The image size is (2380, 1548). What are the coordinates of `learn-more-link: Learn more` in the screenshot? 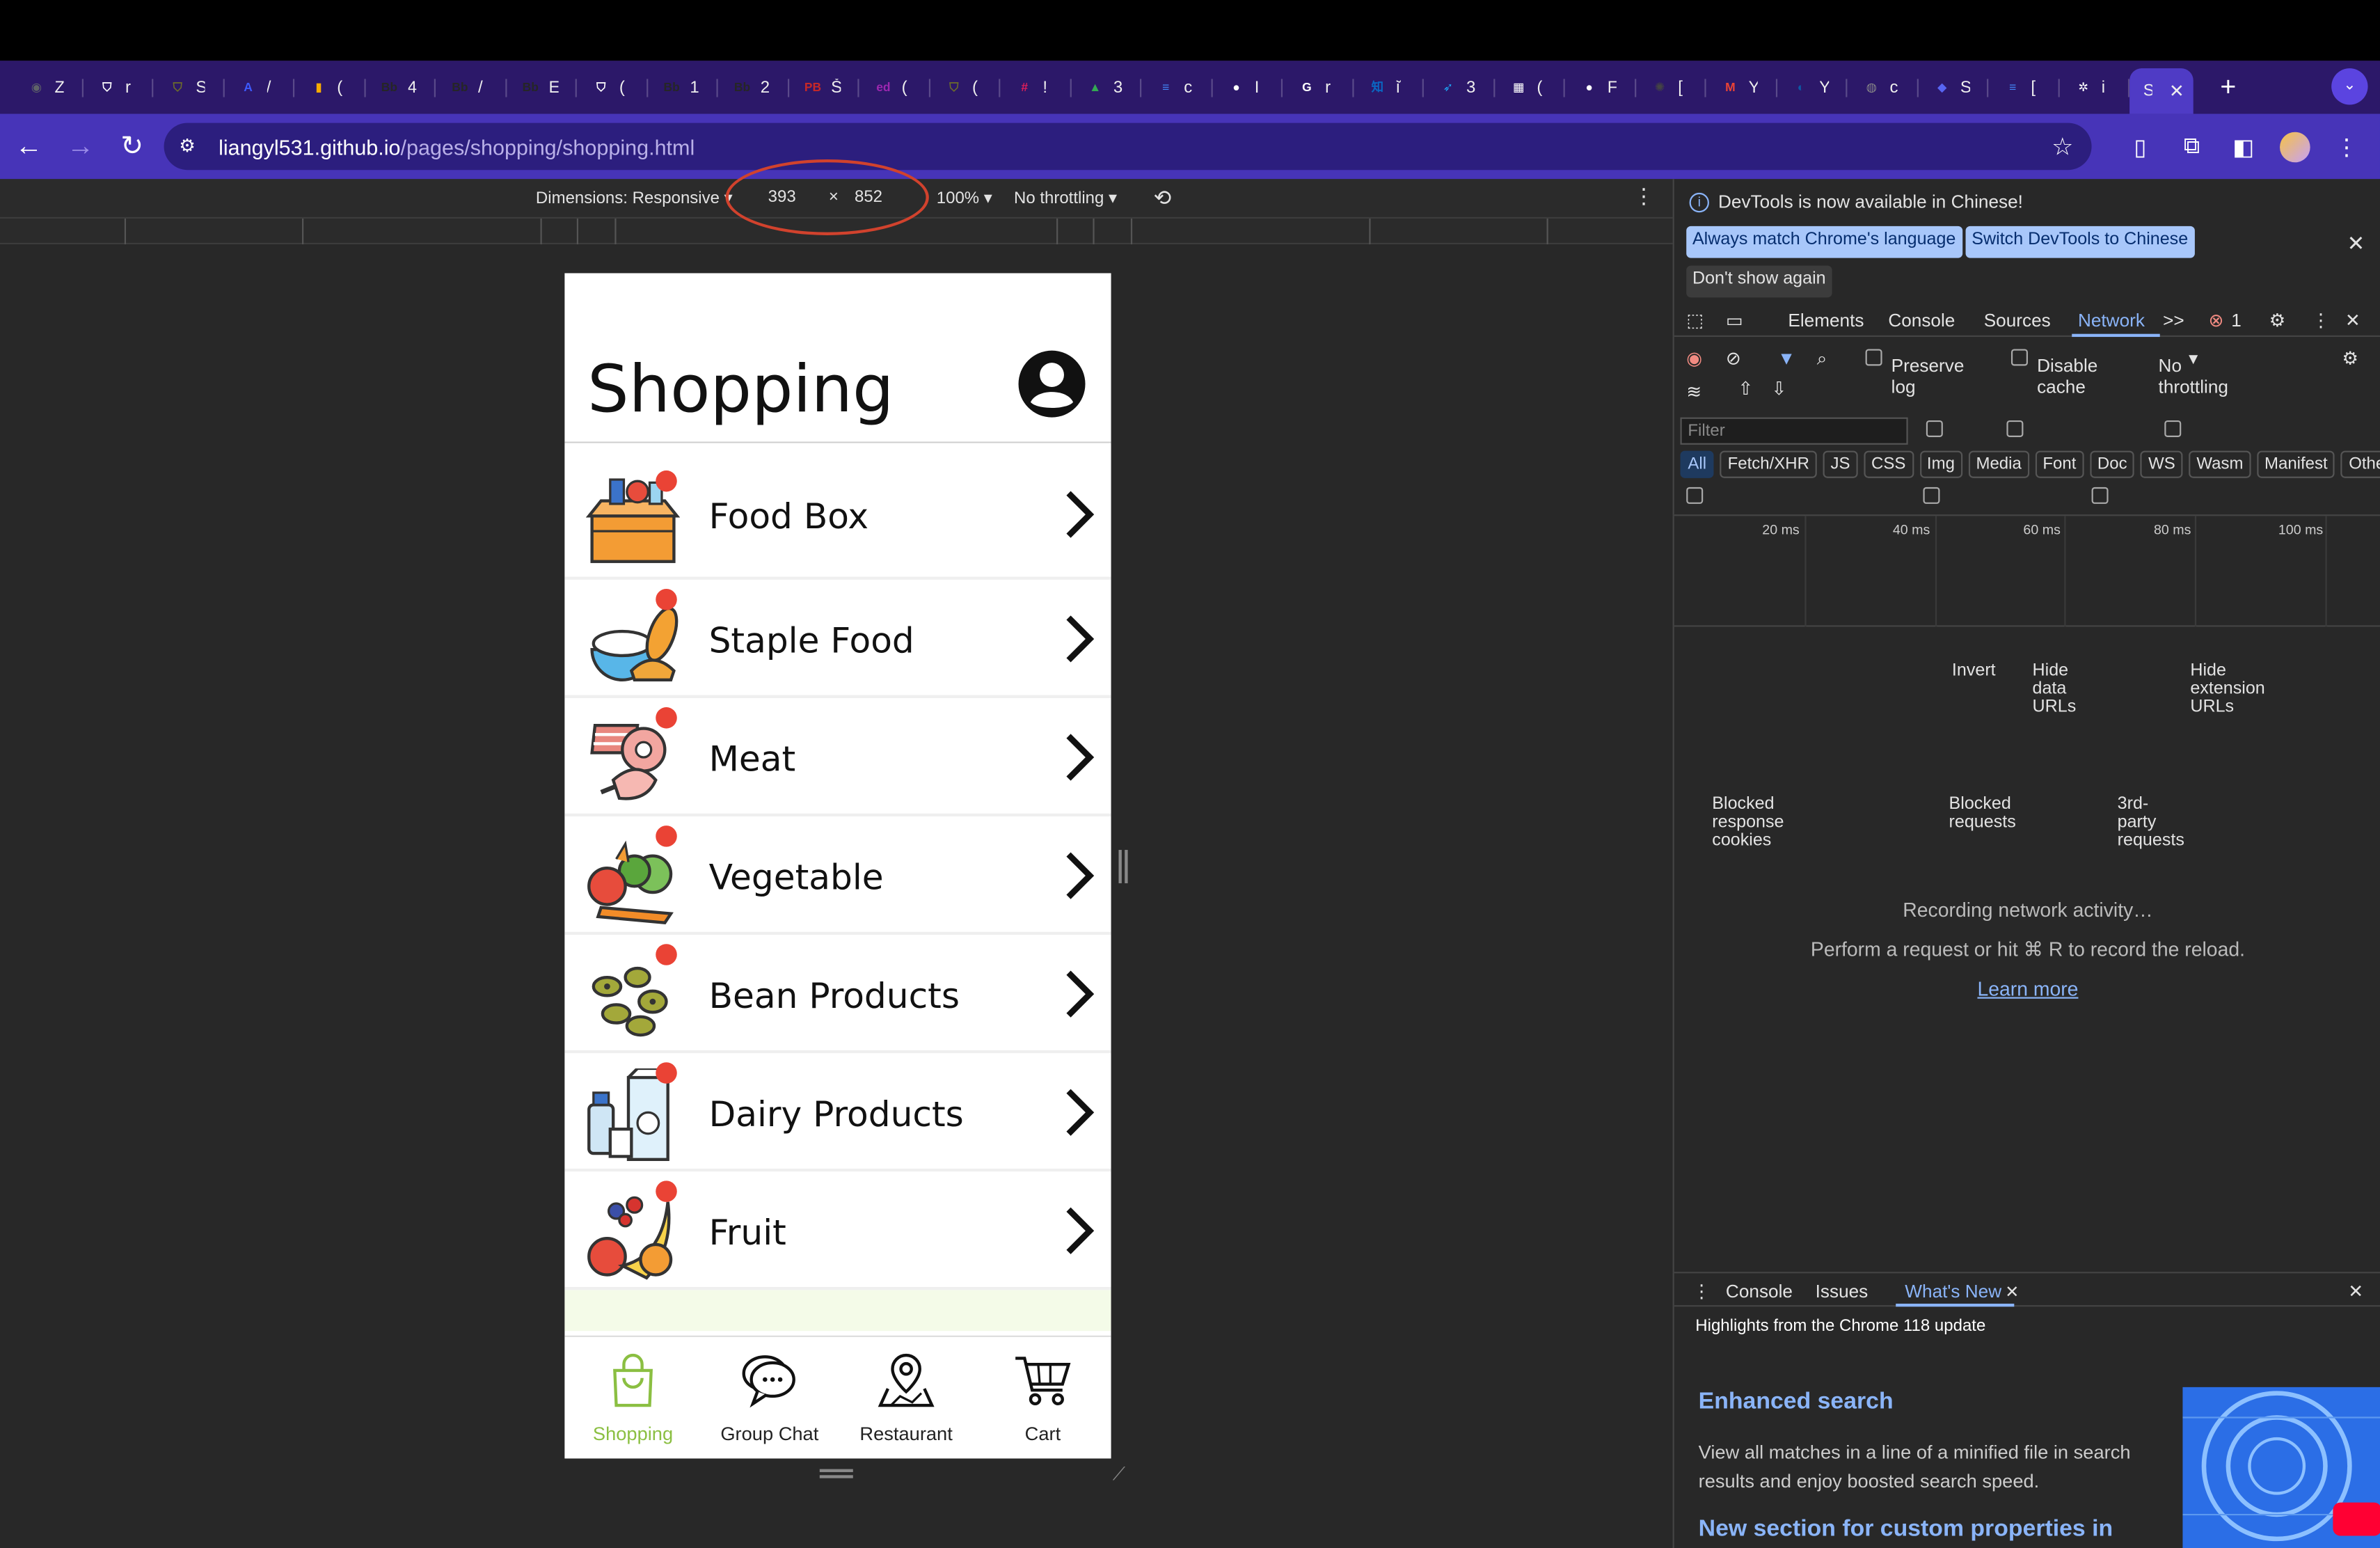 It's located at (2027, 988).